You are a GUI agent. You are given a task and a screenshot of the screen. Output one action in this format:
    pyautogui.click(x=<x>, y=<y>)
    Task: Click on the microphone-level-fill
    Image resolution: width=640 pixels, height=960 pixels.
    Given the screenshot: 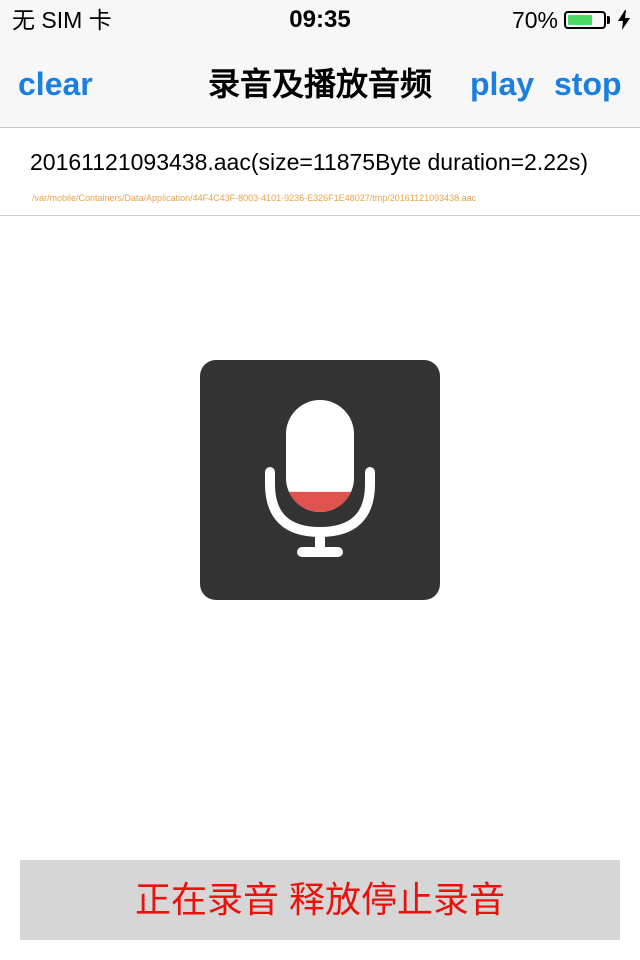 What is the action you would take?
    pyautogui.click(x=320, y=501)
    